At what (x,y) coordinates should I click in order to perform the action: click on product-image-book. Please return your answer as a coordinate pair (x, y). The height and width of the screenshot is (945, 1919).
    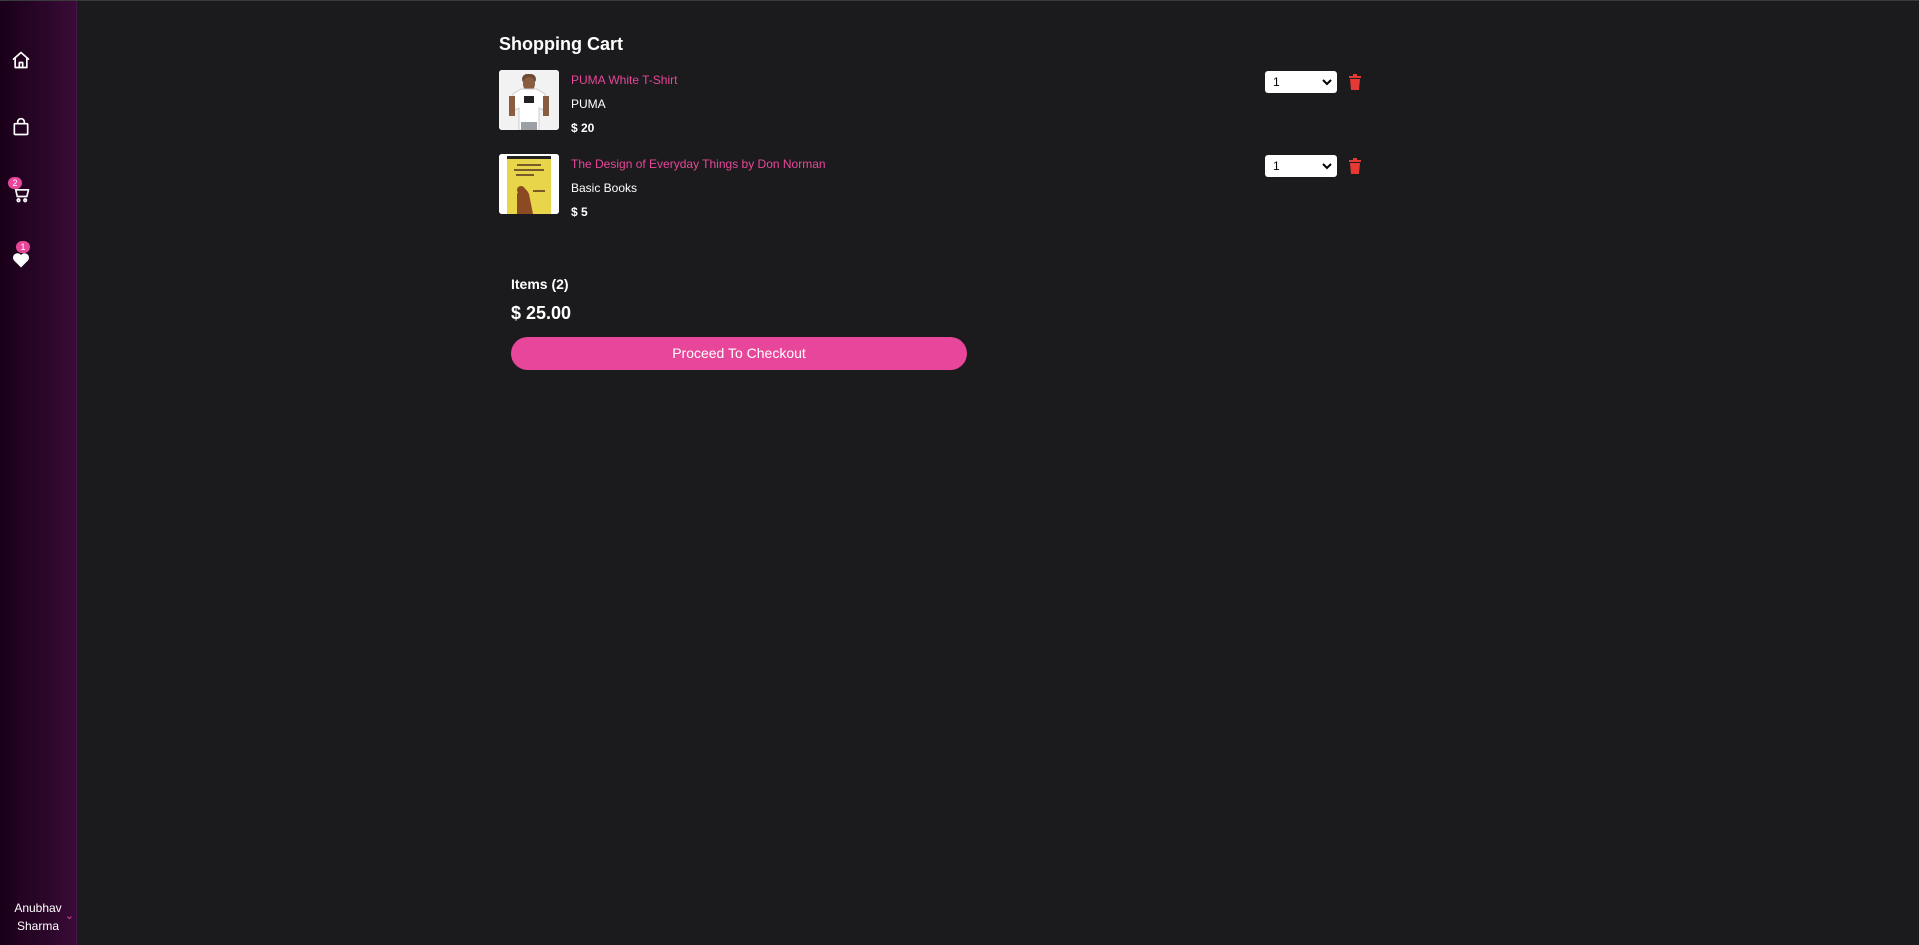
    Looking at the image, I should click on (529, 184).